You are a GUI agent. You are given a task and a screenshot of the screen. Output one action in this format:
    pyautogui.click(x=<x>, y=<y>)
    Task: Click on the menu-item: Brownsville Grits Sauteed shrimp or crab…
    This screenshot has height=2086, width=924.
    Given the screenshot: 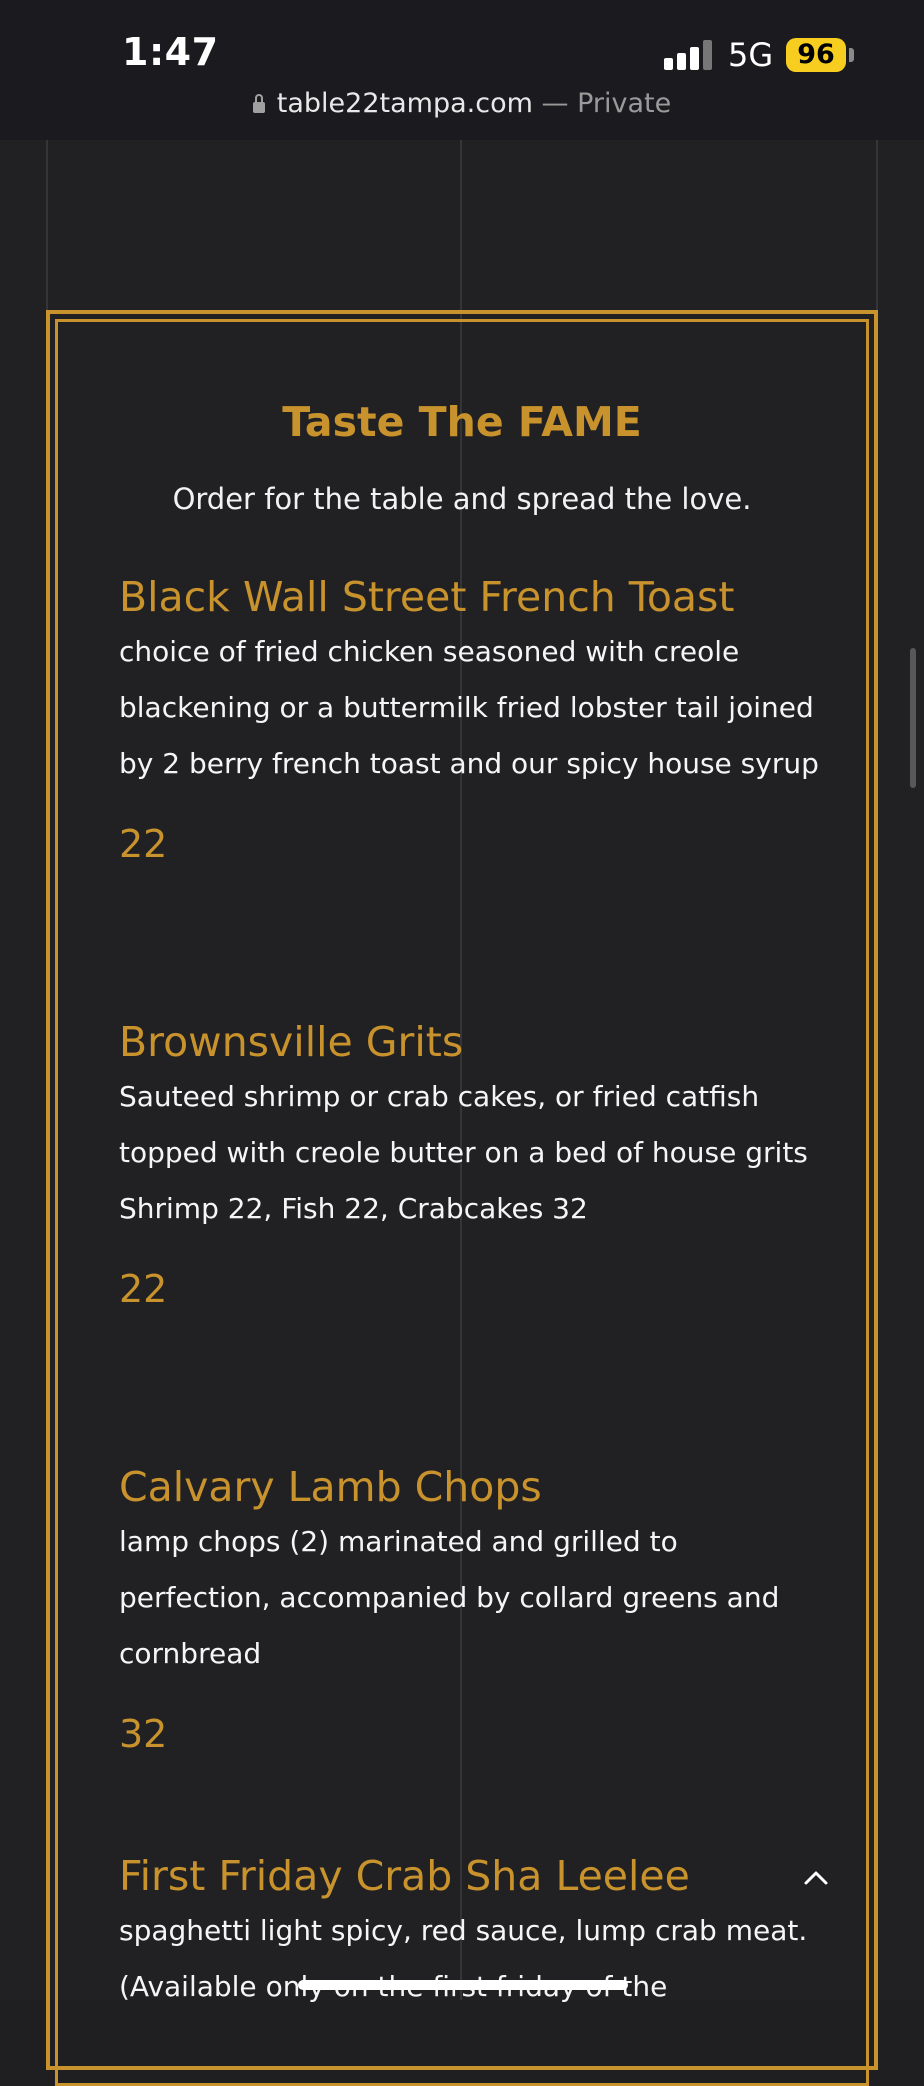 What is the action you would take?
    pyautogui.click(x=469, y=1164)
    